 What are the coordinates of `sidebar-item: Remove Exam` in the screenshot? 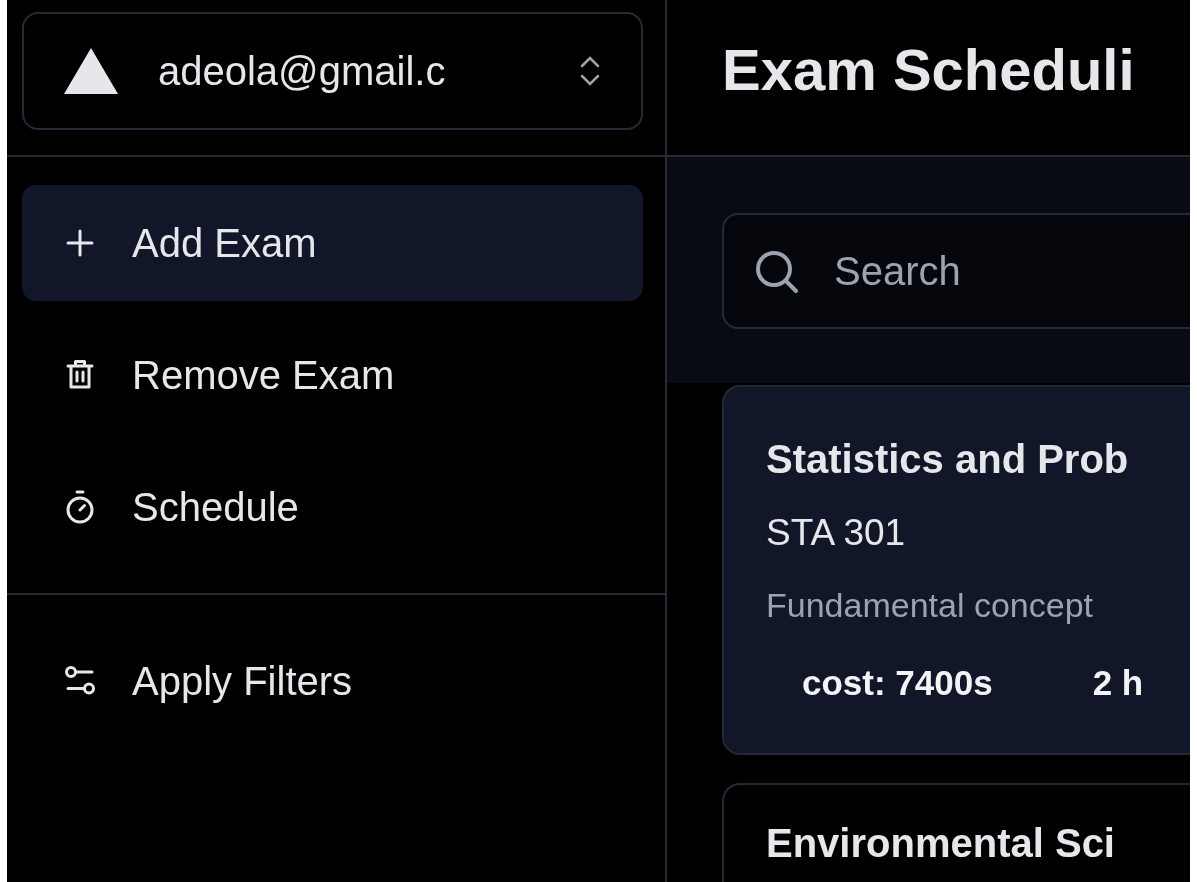 It's located at (332, 375).